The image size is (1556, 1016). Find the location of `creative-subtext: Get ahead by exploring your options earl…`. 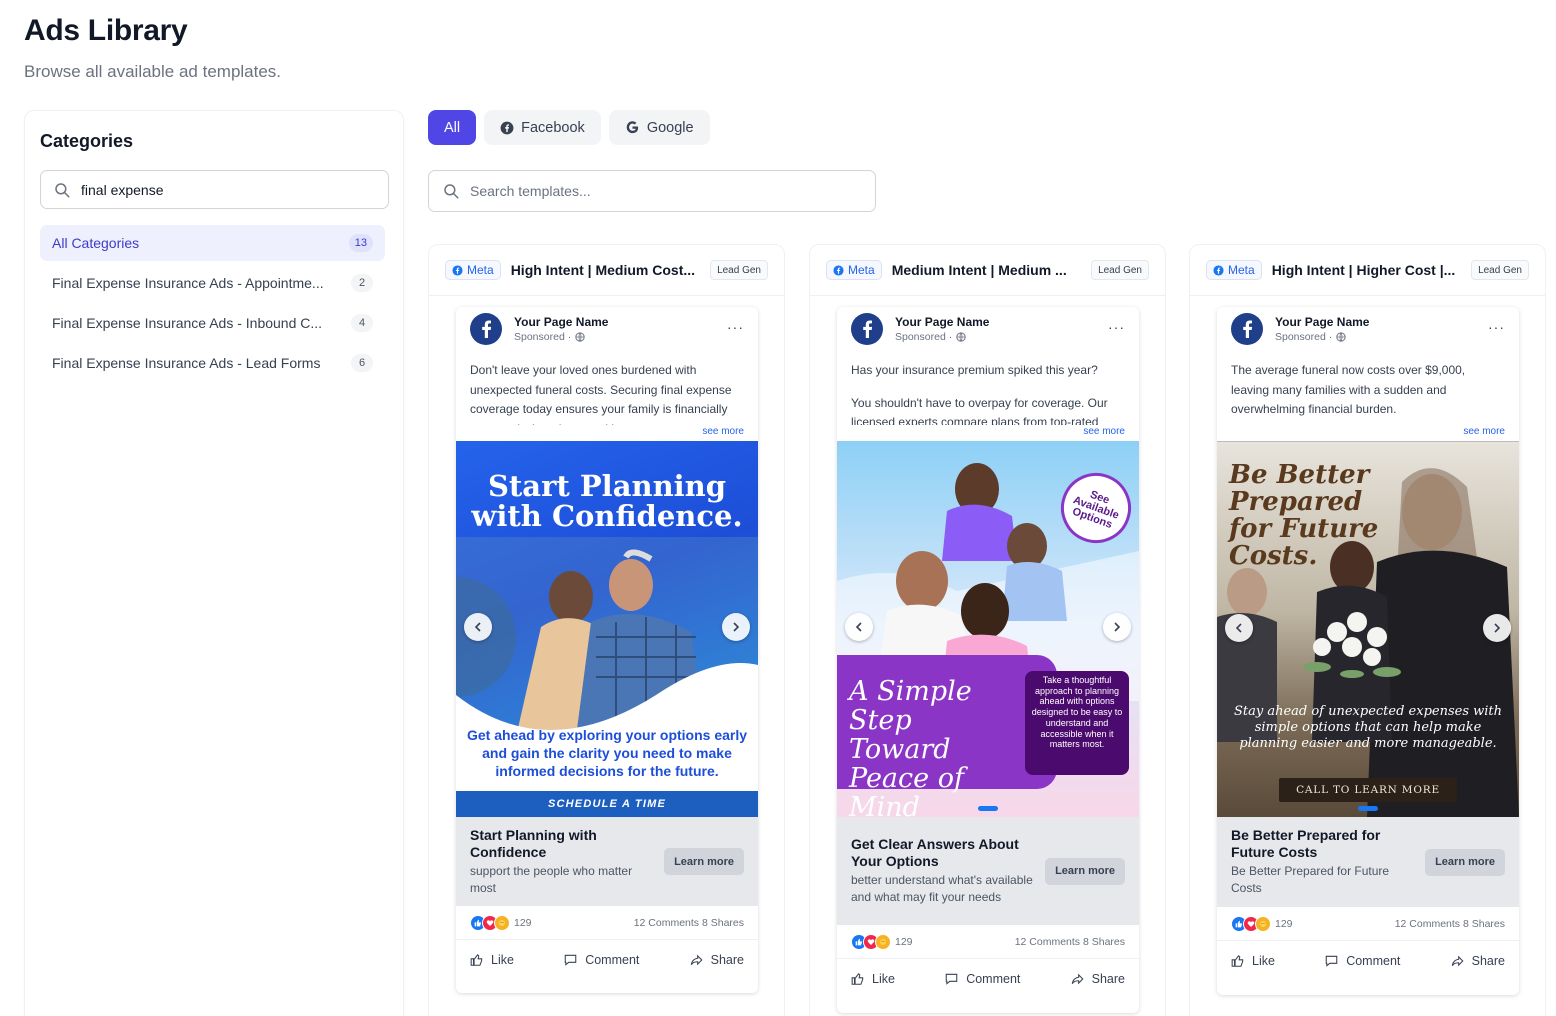

creative-subtext: Get ahead by exploring your options earl… is located at coordinates (607, 753).